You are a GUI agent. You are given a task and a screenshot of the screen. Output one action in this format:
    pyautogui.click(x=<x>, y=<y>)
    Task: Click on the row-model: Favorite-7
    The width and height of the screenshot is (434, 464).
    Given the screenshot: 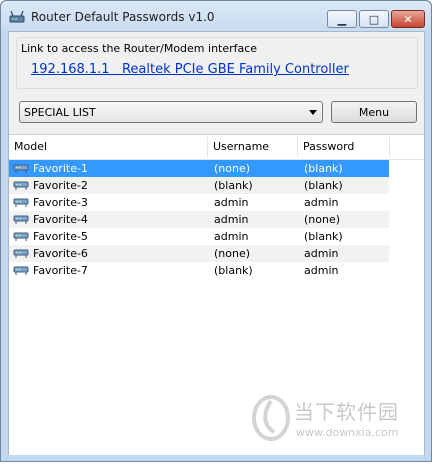 What is the action you would take?
    pyautogui.click(x=60, y=270)
    